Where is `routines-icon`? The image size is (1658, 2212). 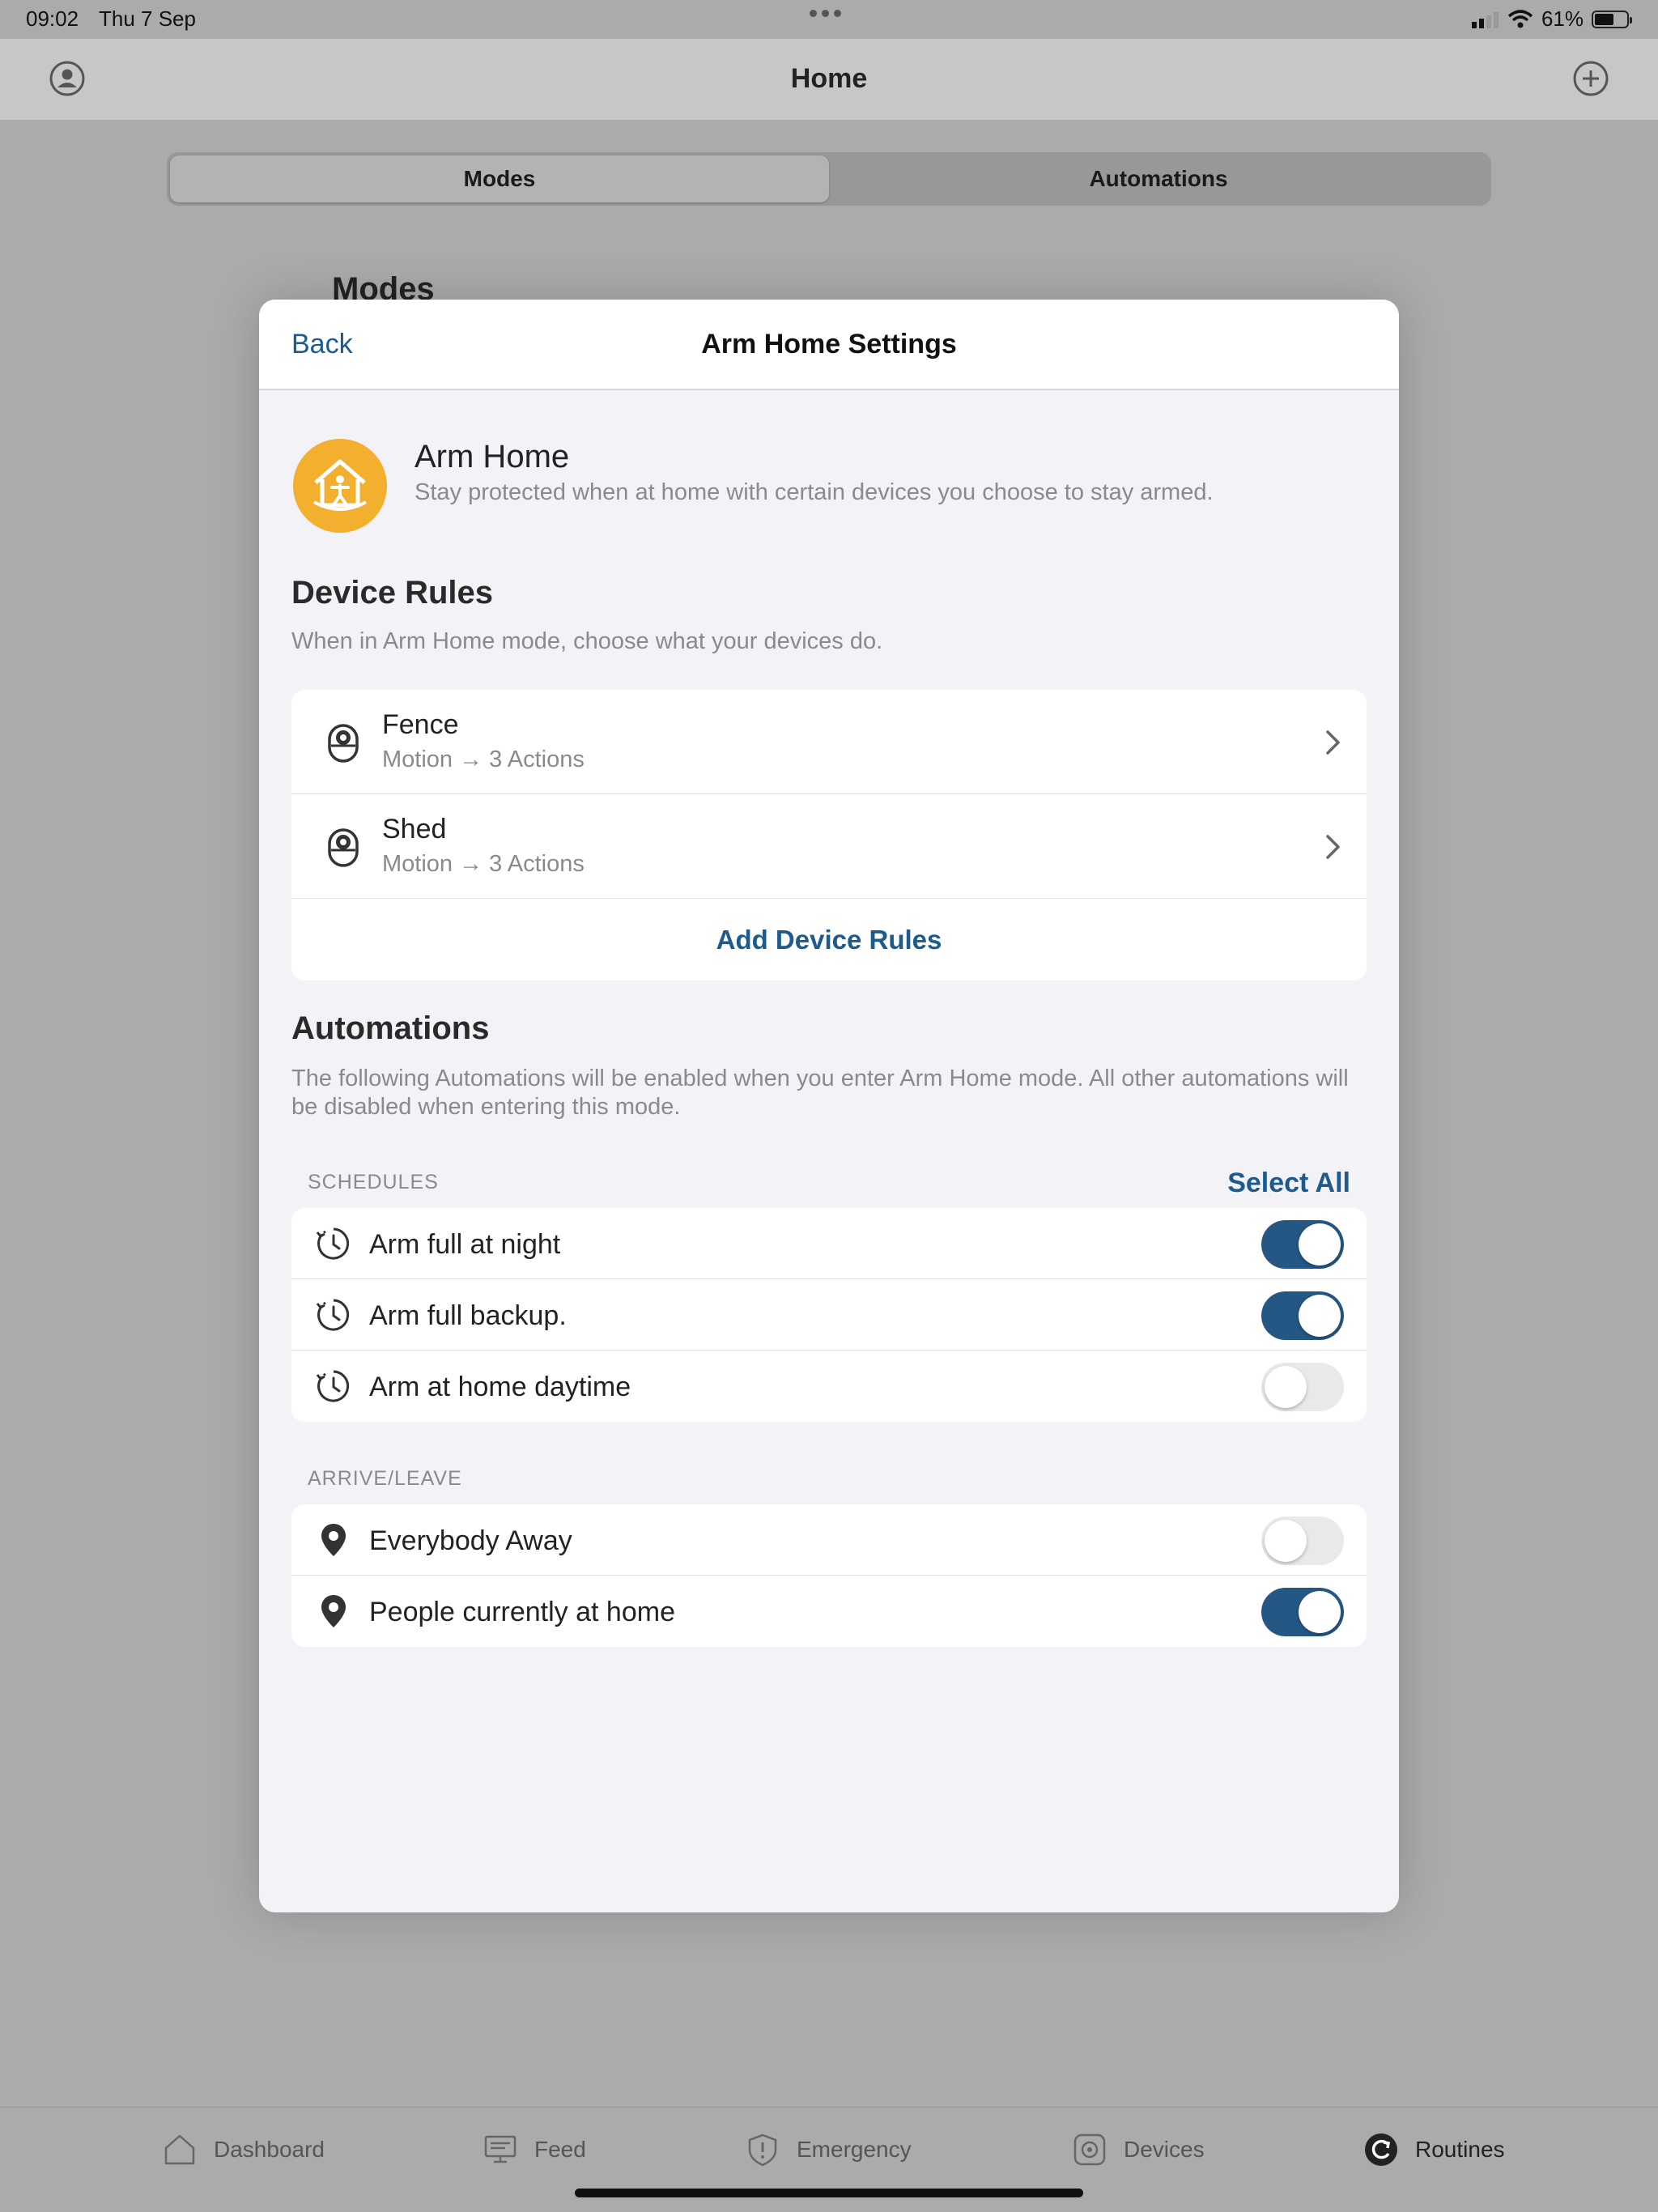
routines-icon is located at coordinates (1381, 2149).